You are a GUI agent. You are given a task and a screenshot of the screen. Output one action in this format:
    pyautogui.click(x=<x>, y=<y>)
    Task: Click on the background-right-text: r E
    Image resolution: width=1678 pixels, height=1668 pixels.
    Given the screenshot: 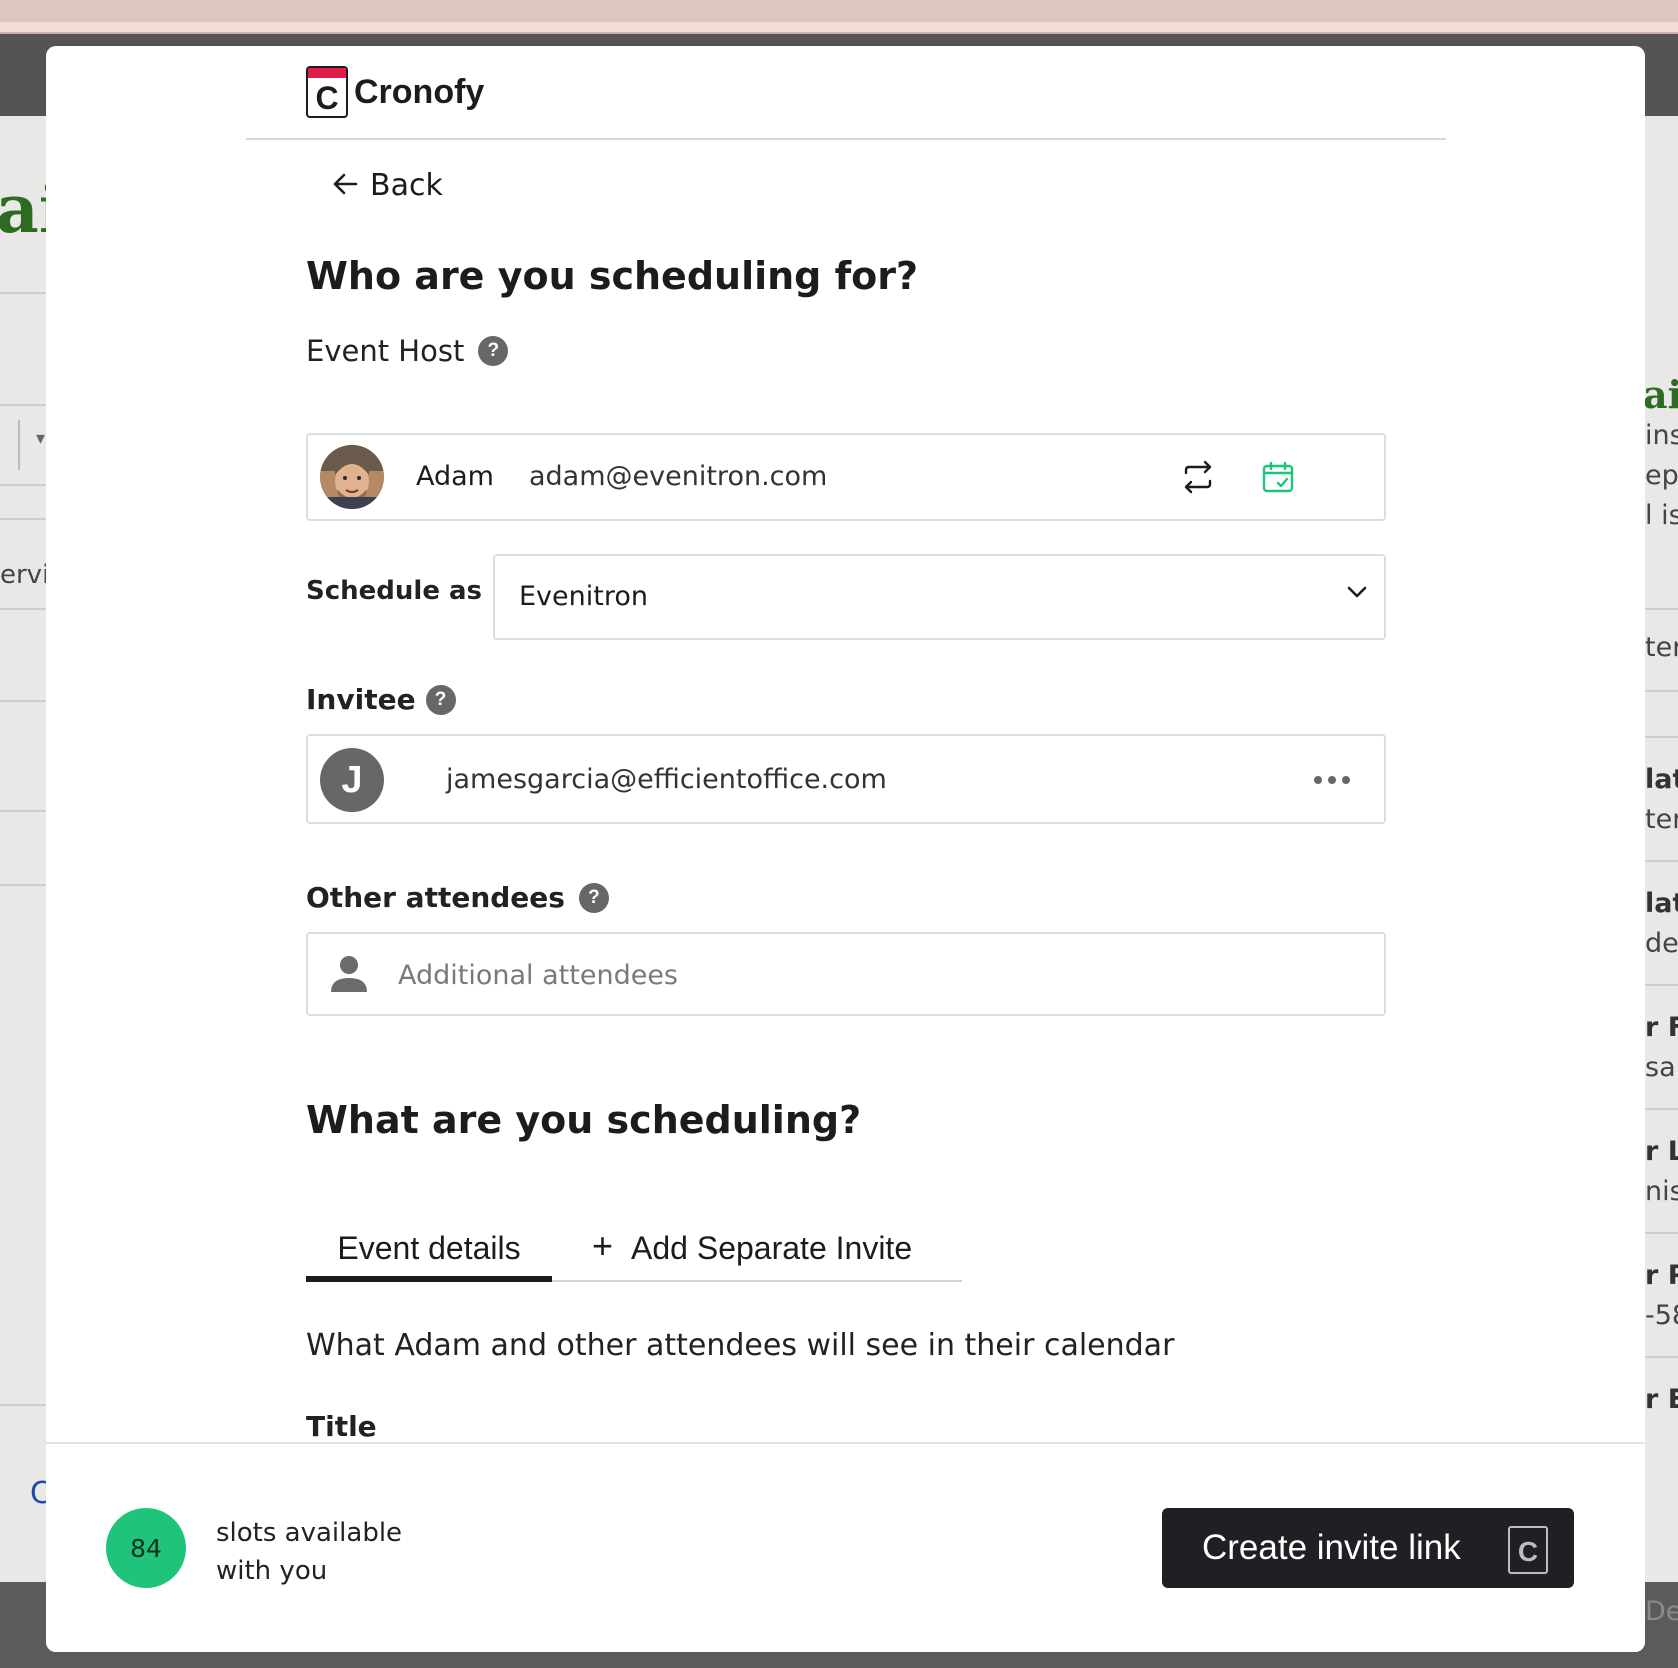 What is the action you would take?
    pyautogui.click(x=1661, y=1399)
    